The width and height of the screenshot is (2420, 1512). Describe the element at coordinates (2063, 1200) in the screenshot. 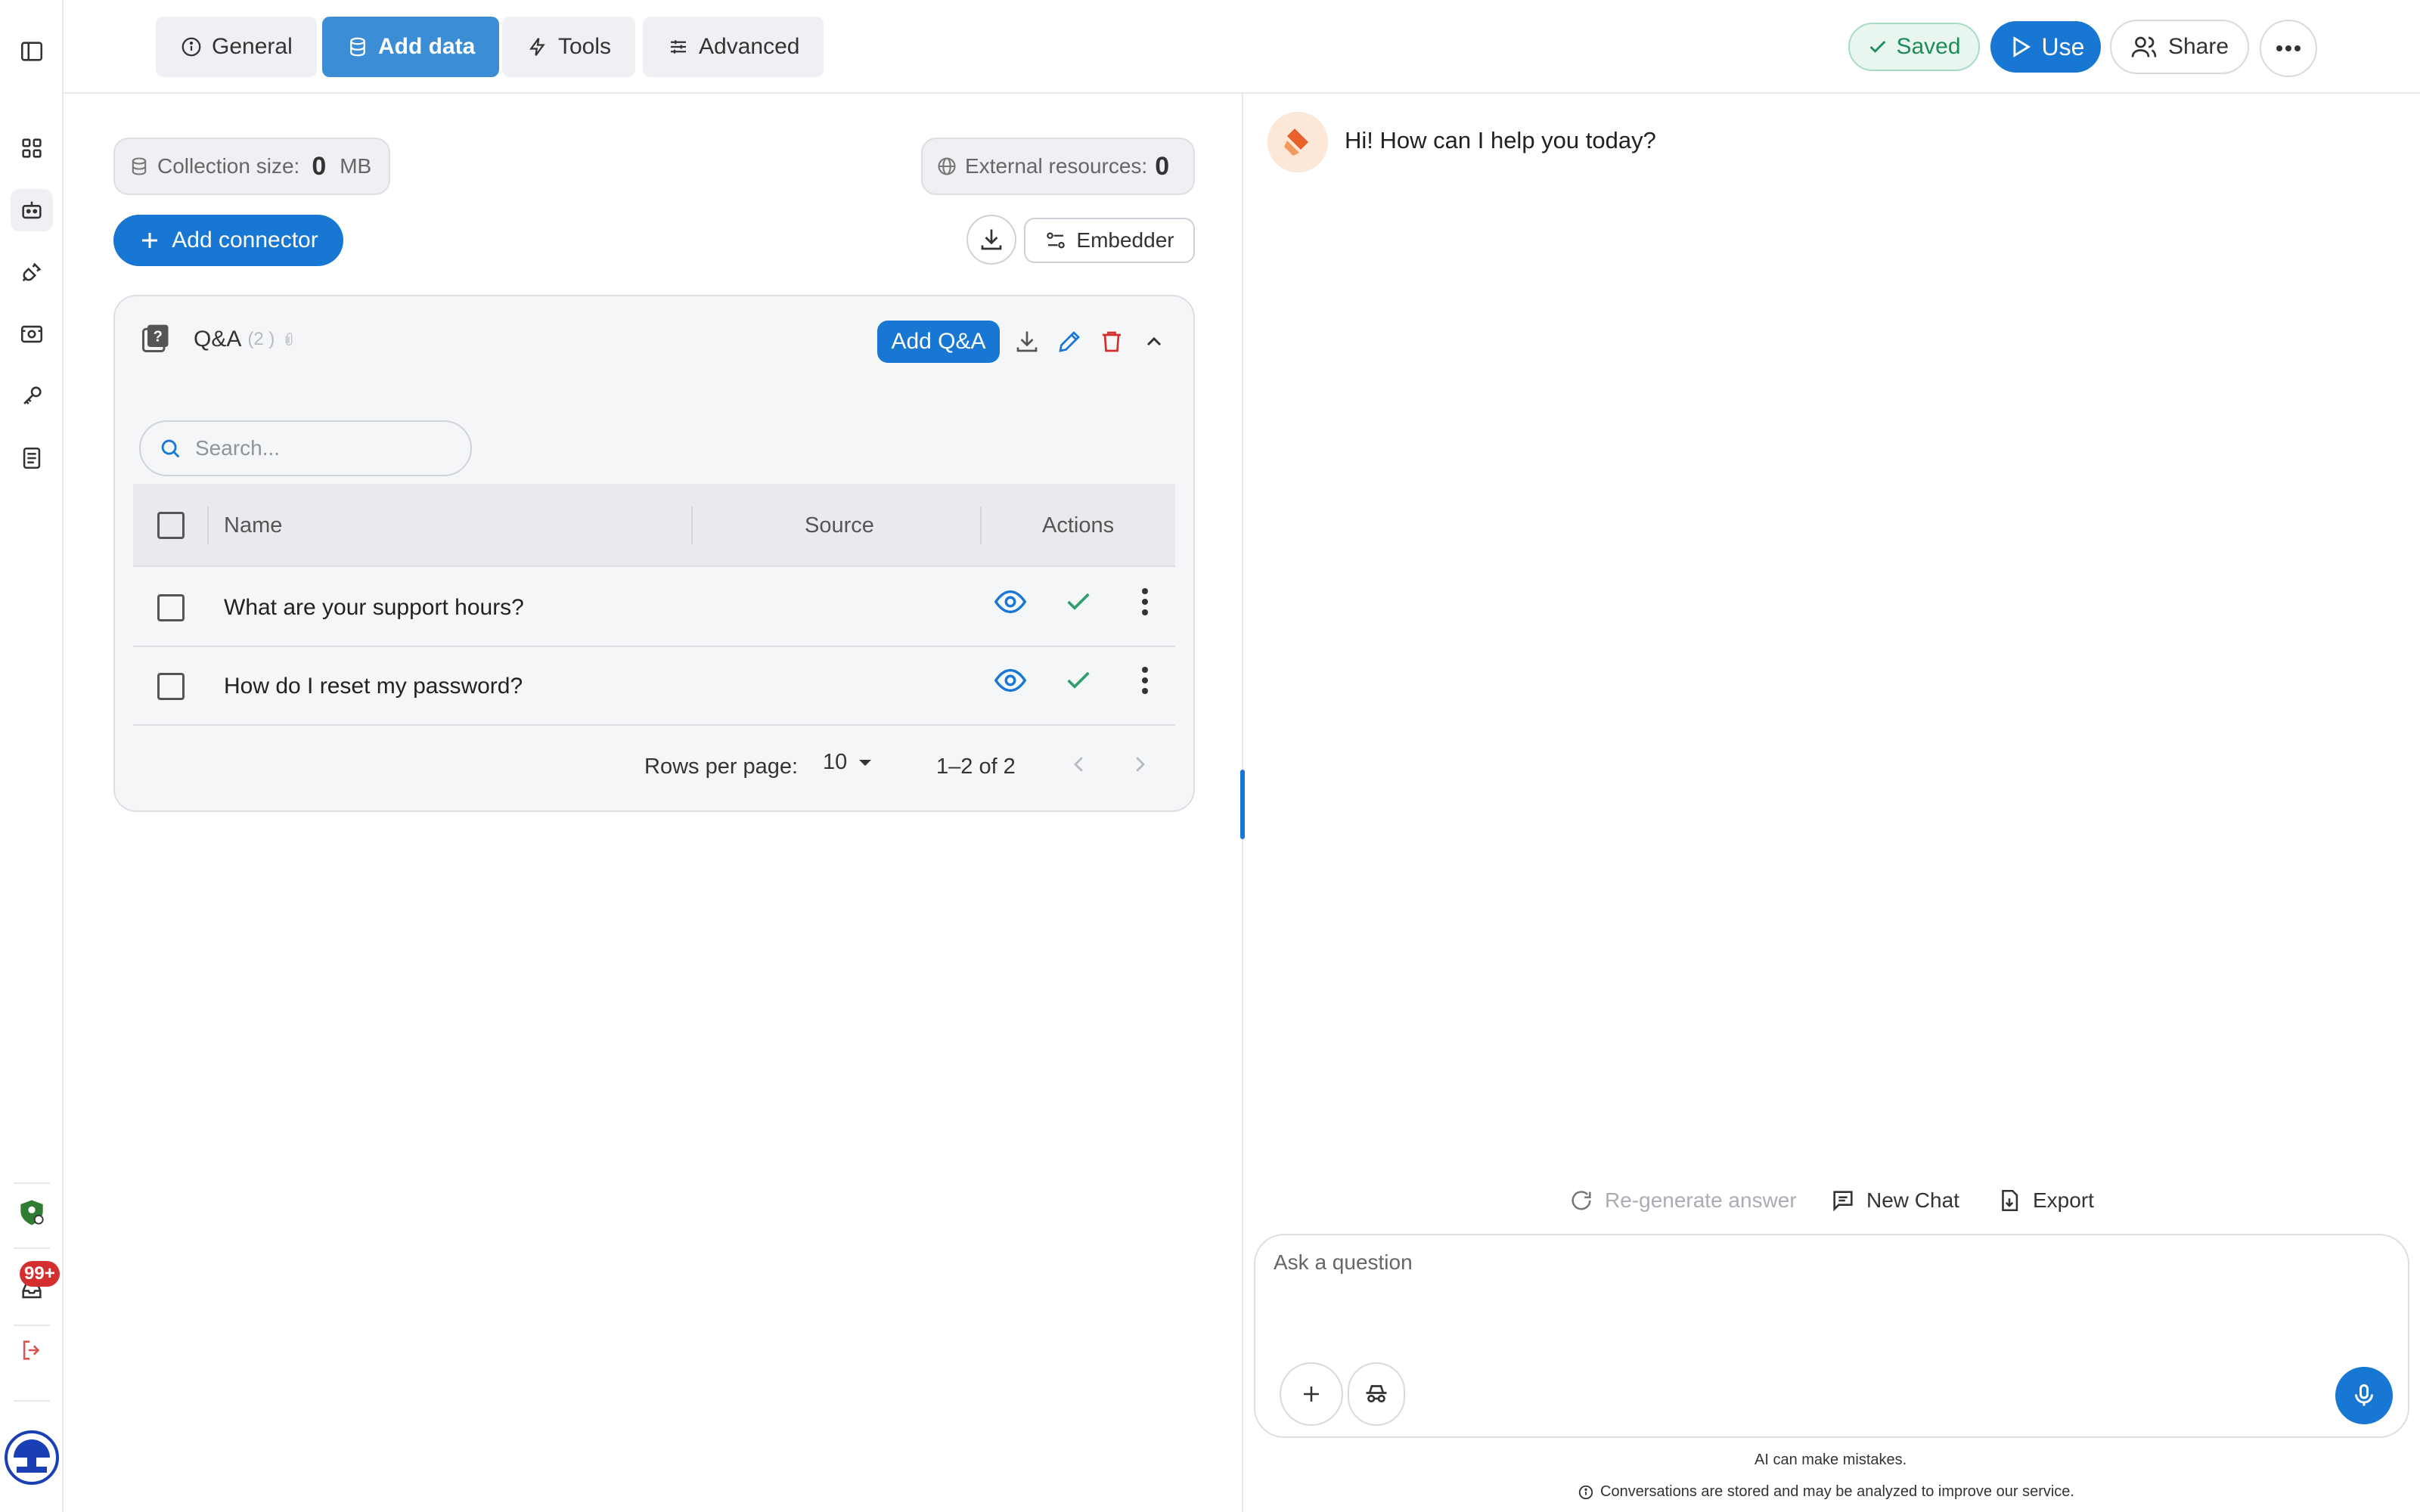

I see `export-label: Export` at that location.